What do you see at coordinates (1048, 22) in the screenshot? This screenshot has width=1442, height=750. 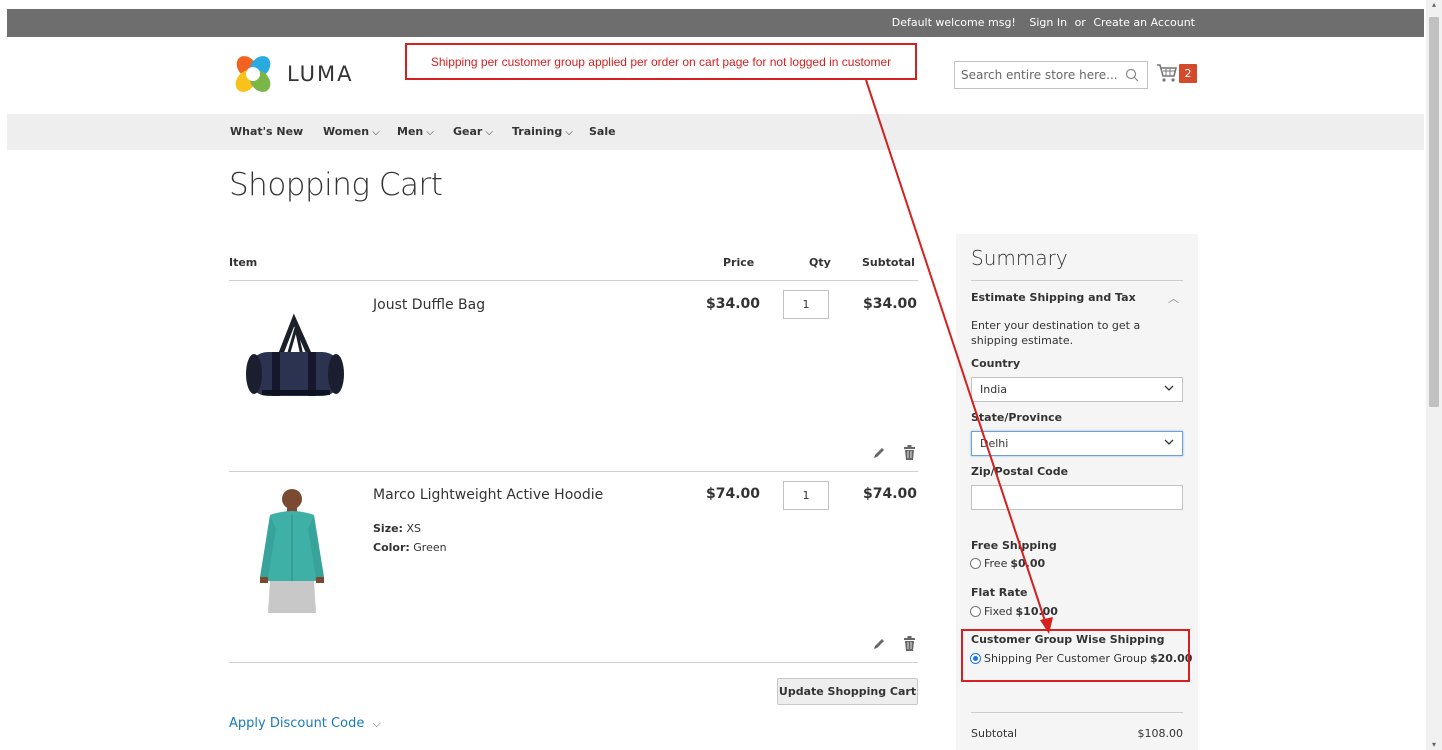 I see `sign-in-link: Sign In` at bounding box center [1048, 22].